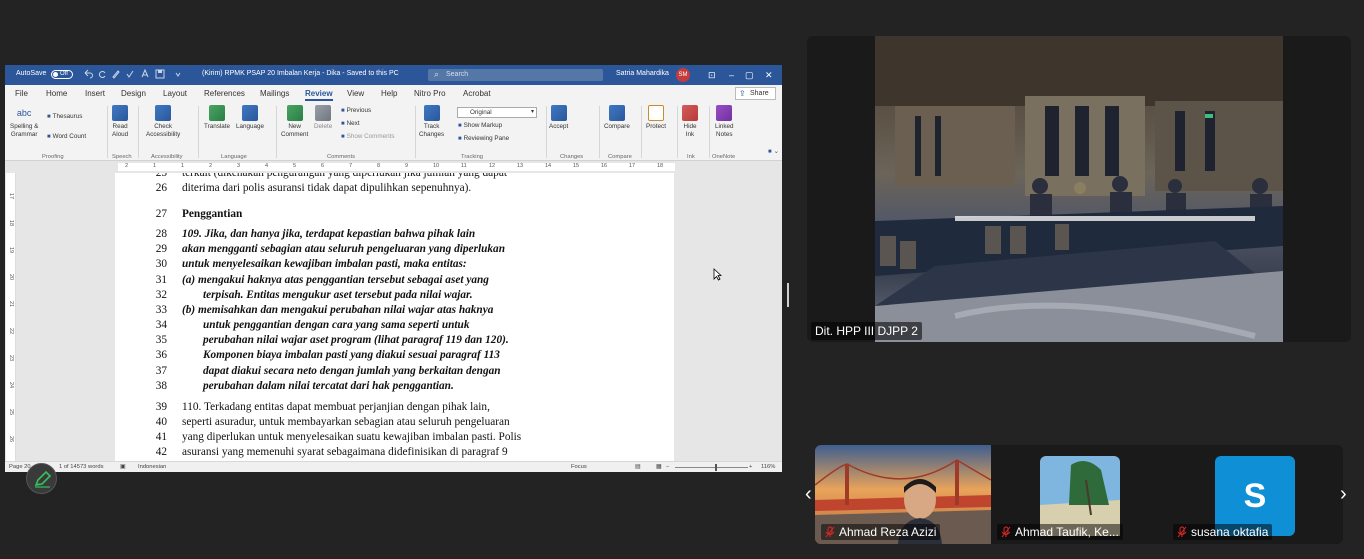  What do you see at coordinates (217, 118) in the screenshot?
I see `translate-button: Translate` at bounding box center [217, 118].